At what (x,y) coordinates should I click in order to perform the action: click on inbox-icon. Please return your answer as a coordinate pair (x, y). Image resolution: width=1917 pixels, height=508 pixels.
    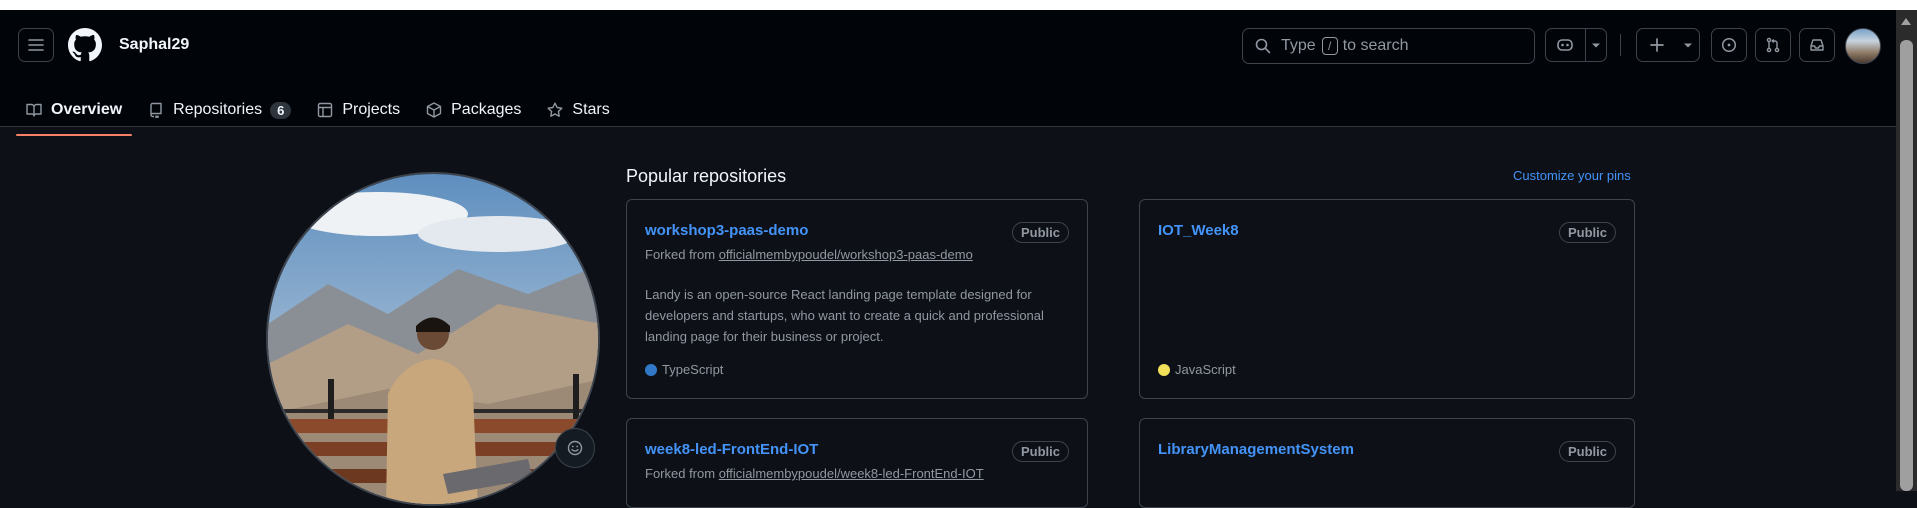
    Looking at the image, I should click on (1817, 45).